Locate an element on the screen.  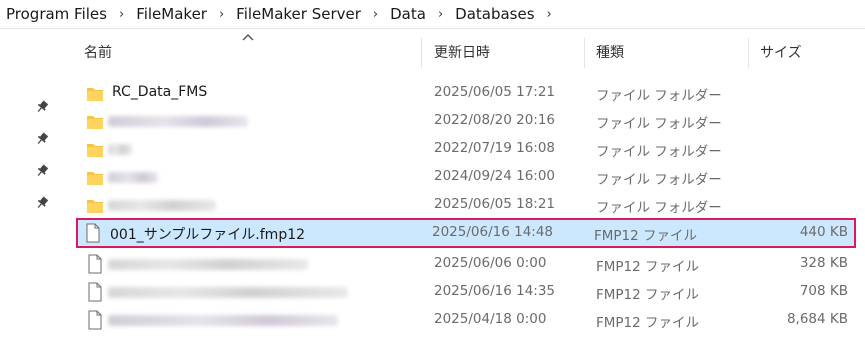
modified-date: 2025/06/16 14:48 is located at coordinates (493, 232).